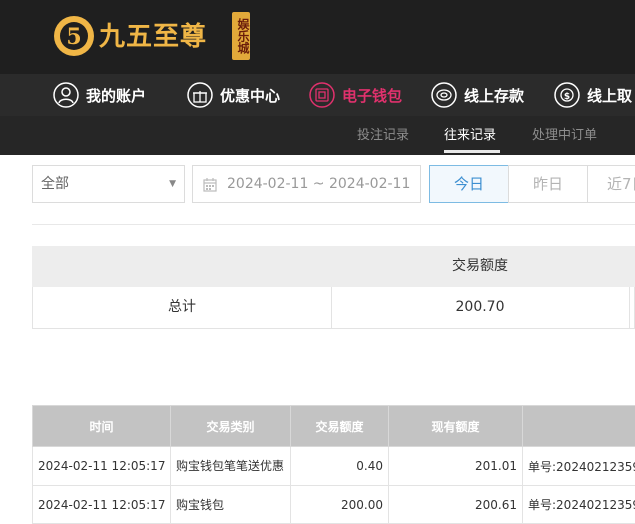 This screenshot has height=524, width=635. I want to click on row-type: 购宝钱包笔笔送优惠, so click(230, 466).